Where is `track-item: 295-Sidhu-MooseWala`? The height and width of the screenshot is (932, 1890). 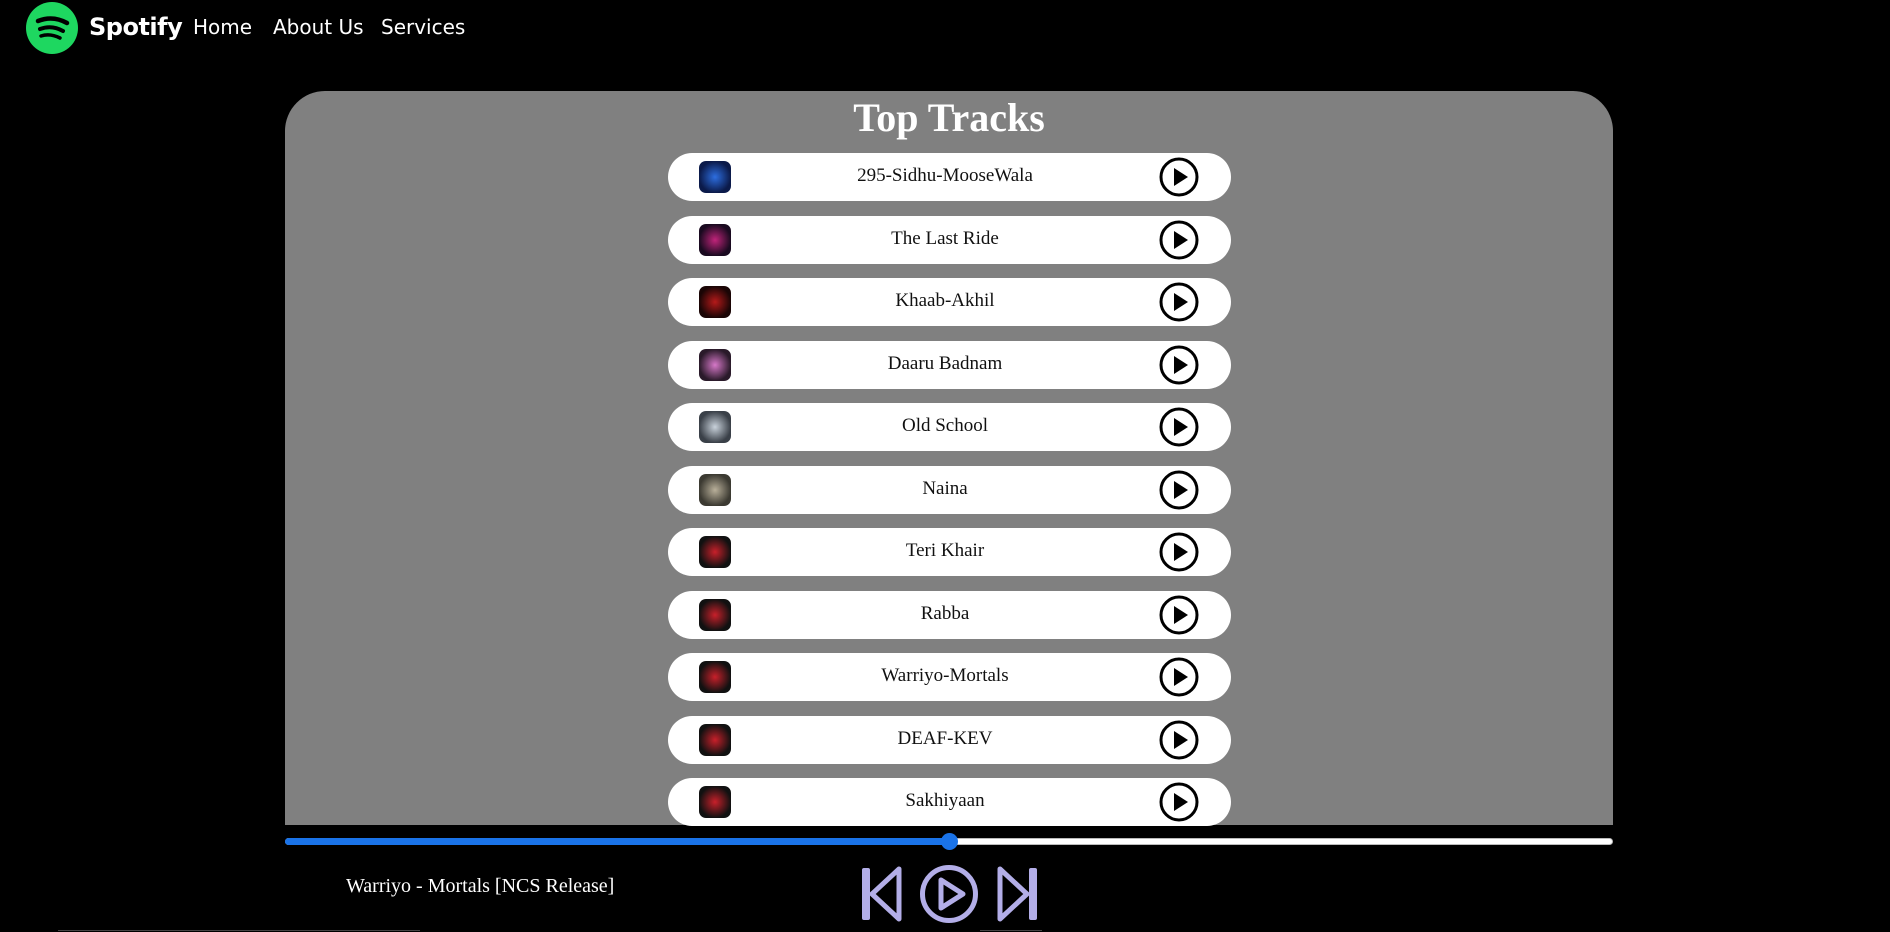 track-item: 295-Sidhu-MooseWala is located at coordinates (949, 177).